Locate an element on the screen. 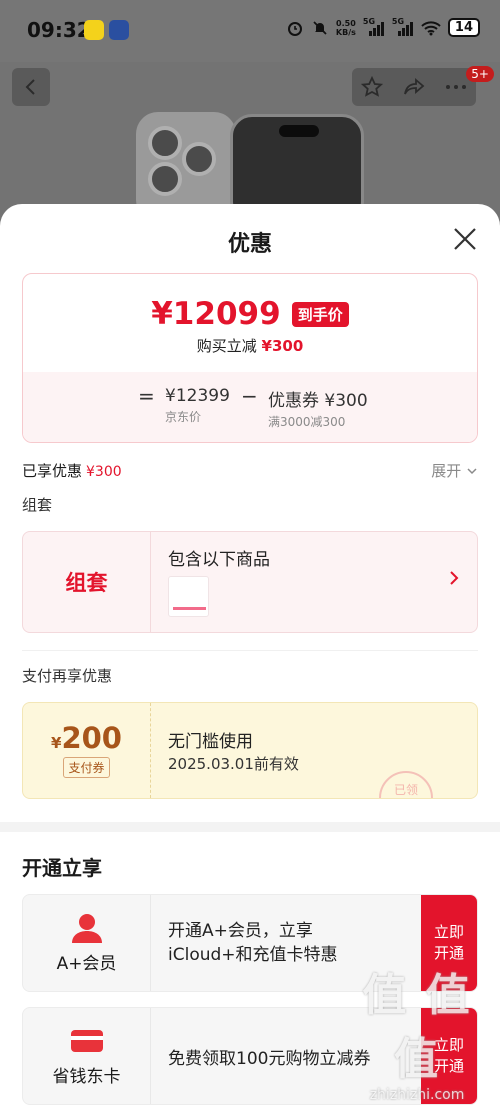 Image resolution: width=500 pixels, height=1111 pixels. coupon-type-tag: 支付券 is located at coordinates (86, 767).